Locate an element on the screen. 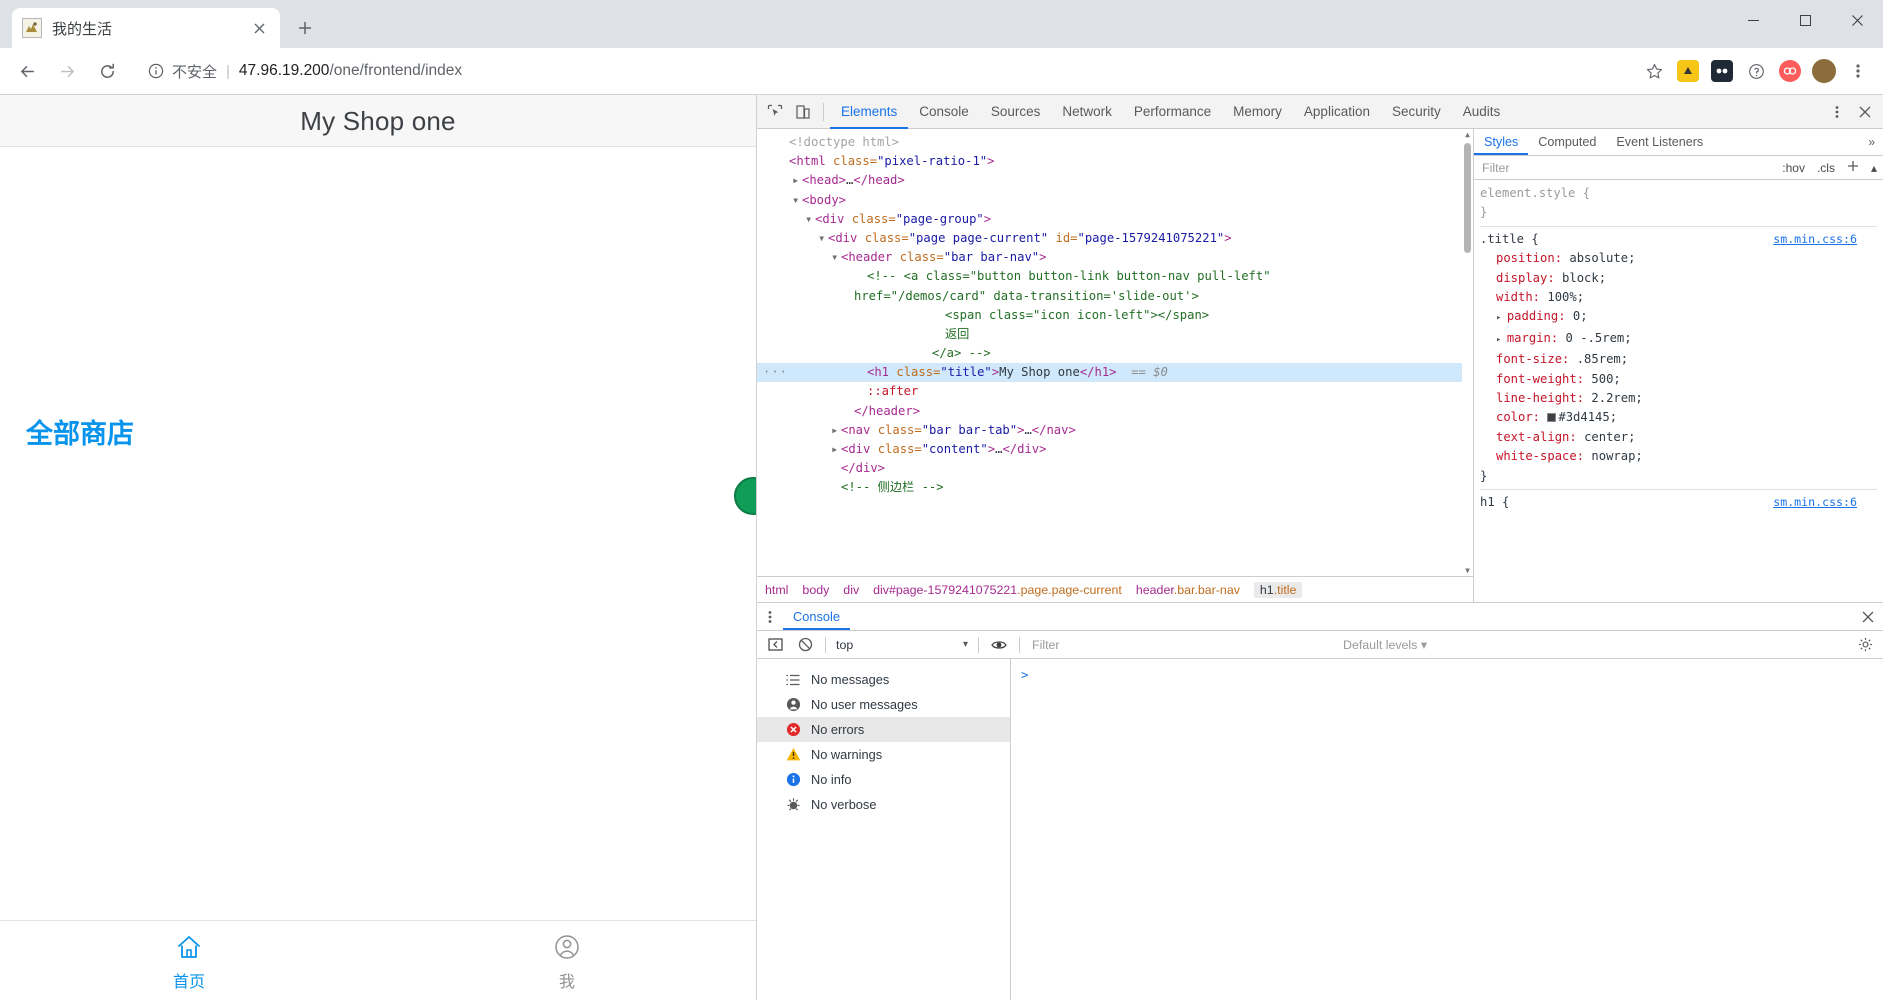  dom-tree-line: </header> is located at coordinates (1115, 411).